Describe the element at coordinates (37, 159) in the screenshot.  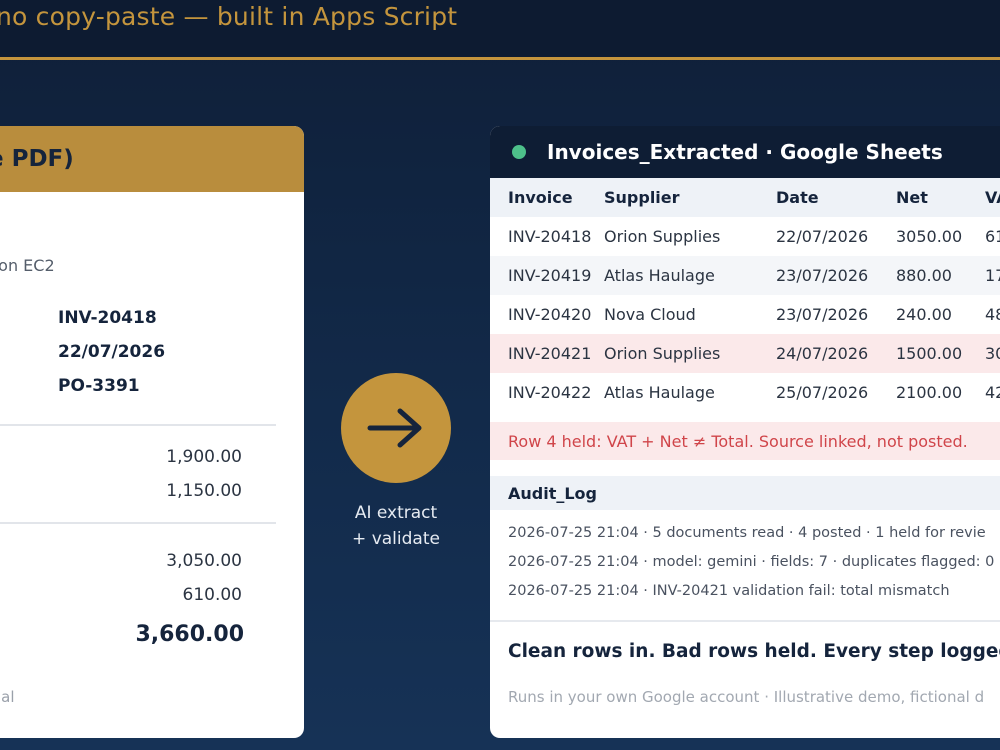
I see `source-card-title: e PDF)` at that location.